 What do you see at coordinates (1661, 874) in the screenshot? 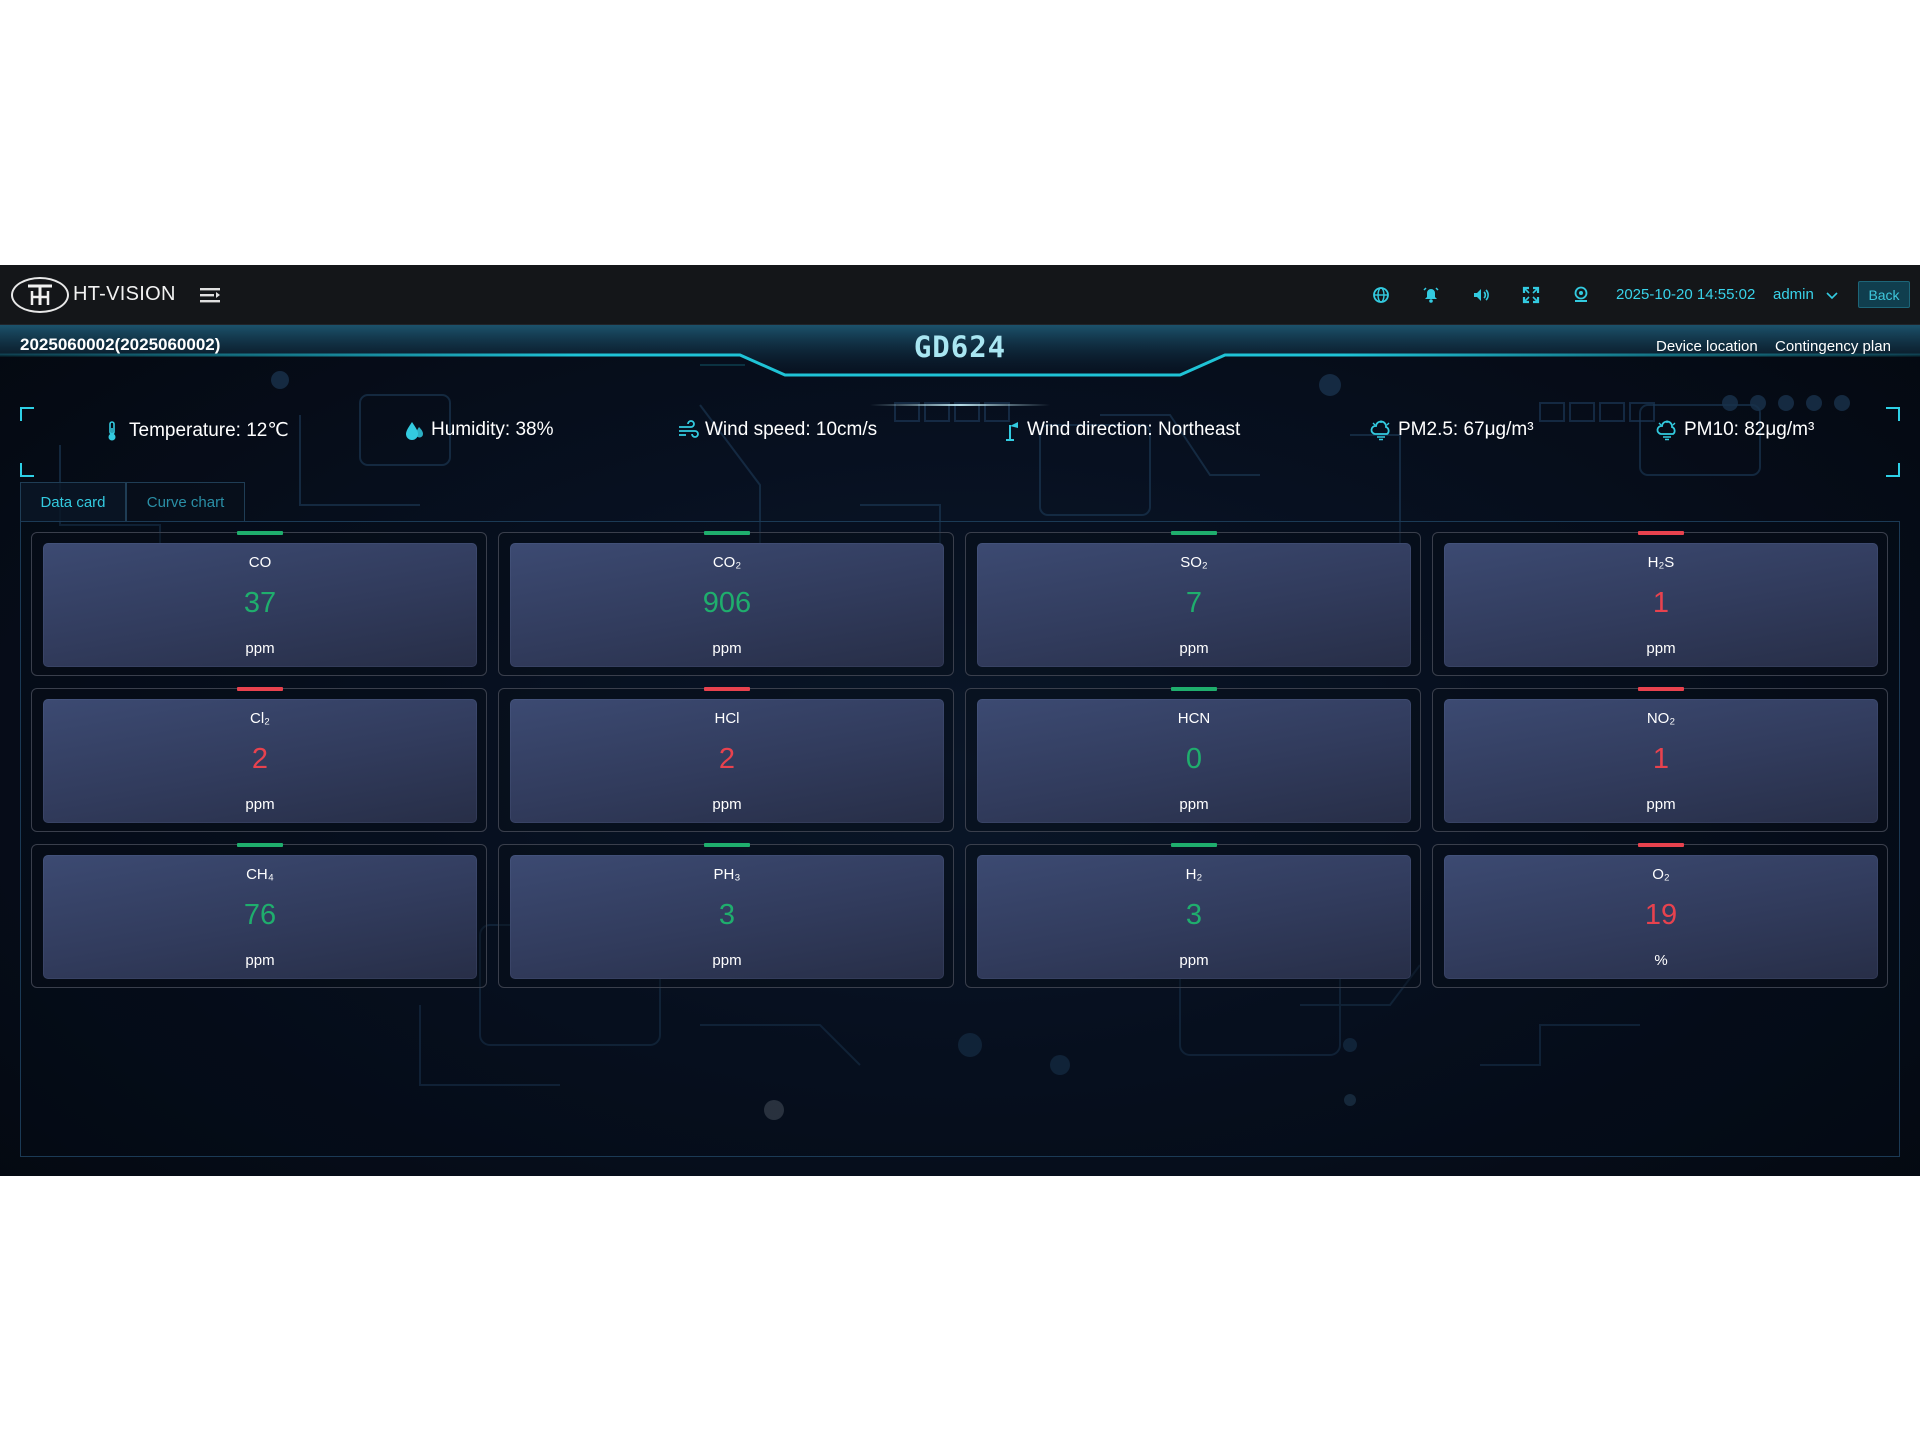
I see `gas-name: O₂` at bounding box center [1661, 874].